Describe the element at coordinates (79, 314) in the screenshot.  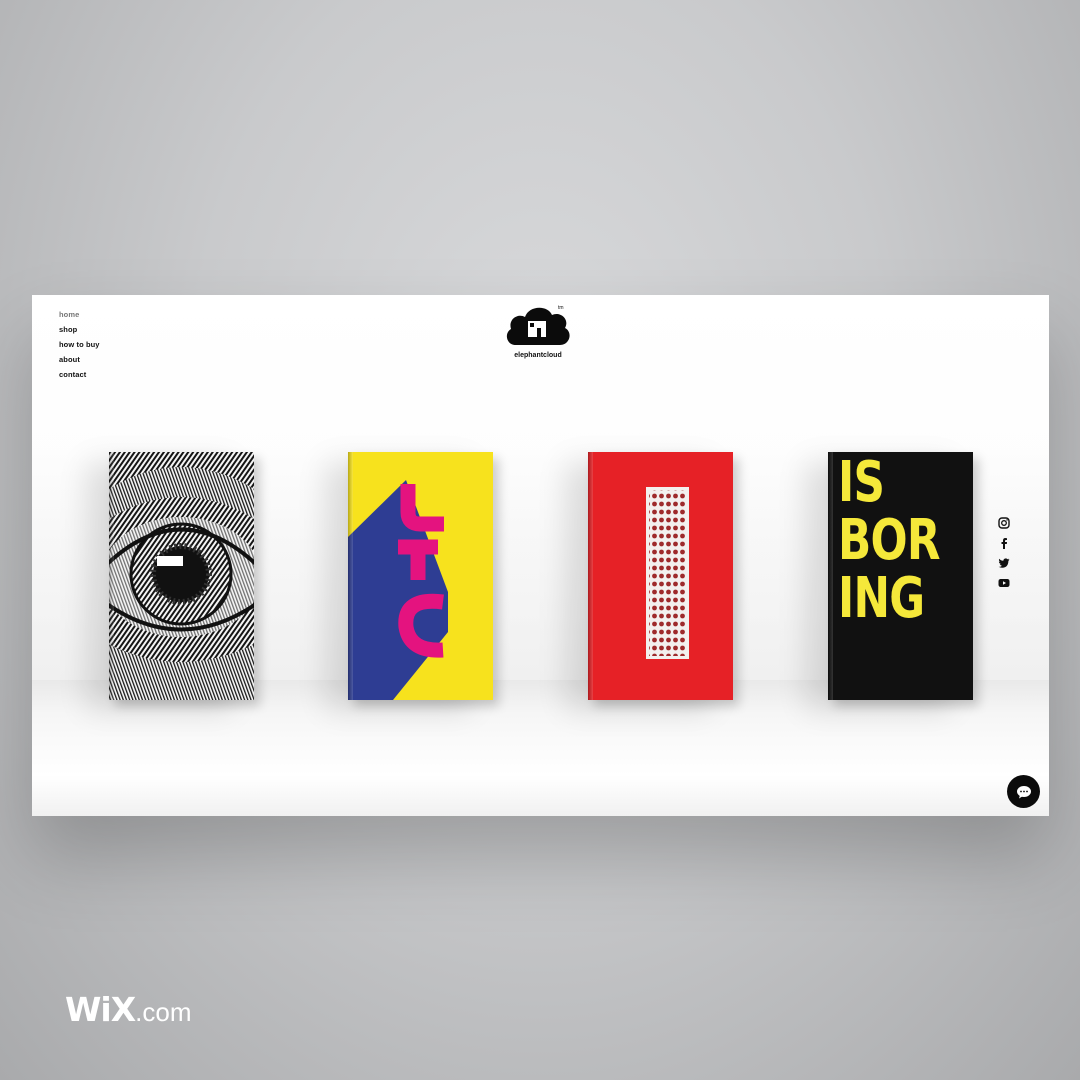
I see `nav-home: home` at that location.